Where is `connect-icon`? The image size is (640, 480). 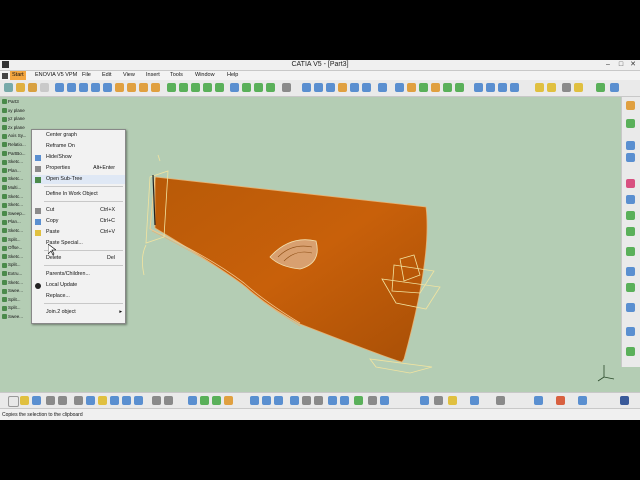 connect-icon is located at coordinates (342, 87).